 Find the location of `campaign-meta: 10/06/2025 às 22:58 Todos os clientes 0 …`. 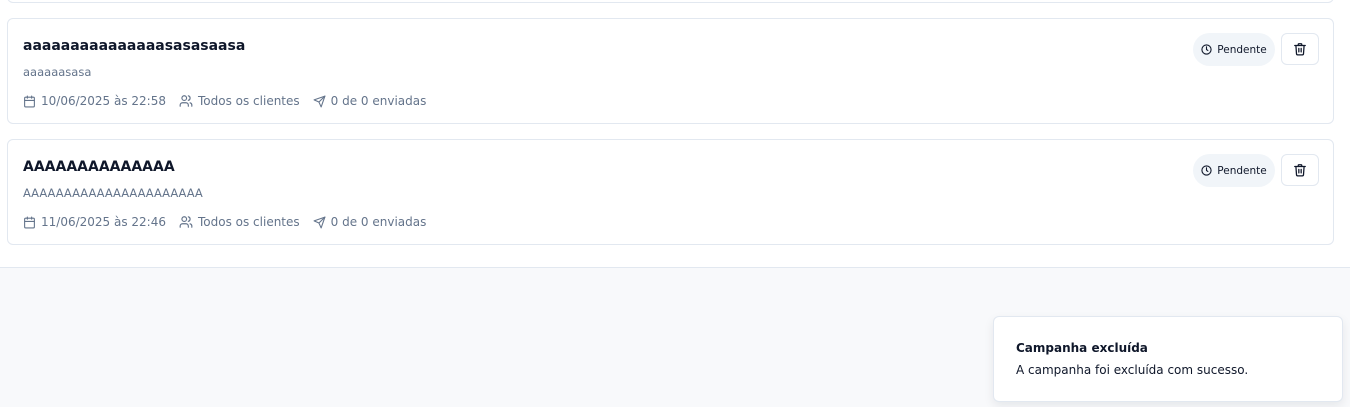

campaign-meta: 10/06/2025 às 22:58 Todos os clientes 0 … is located at coordinates (231, 101).